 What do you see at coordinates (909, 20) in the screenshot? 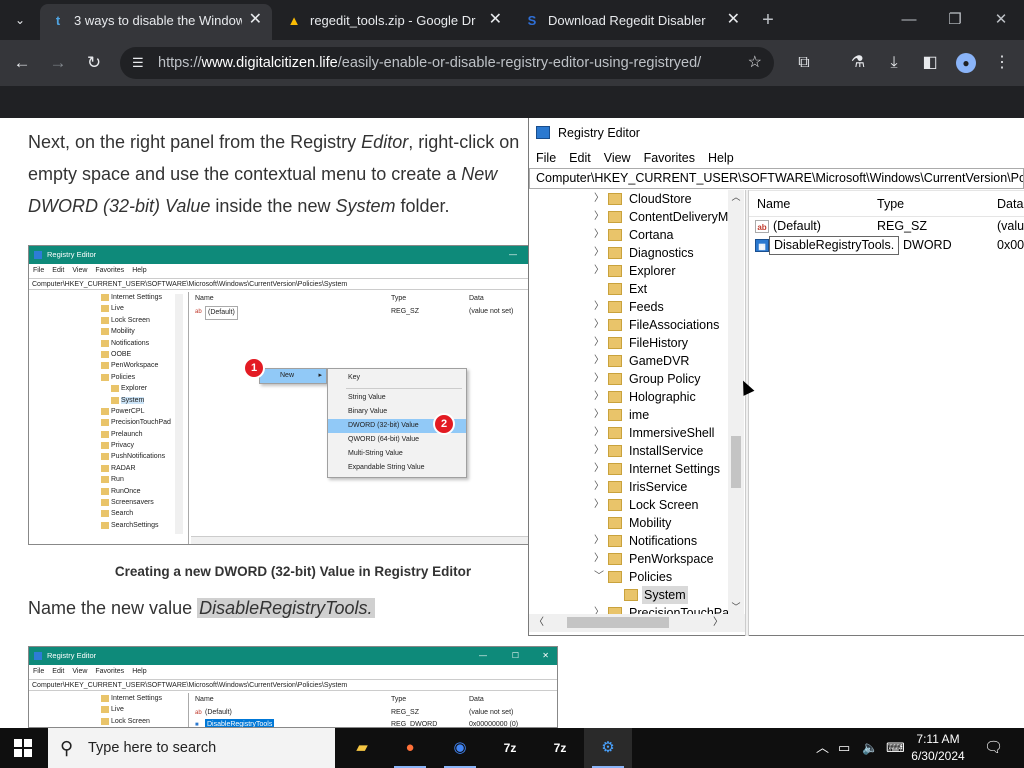
I see `minimize-icon: —` at bounding box center [909, 20].